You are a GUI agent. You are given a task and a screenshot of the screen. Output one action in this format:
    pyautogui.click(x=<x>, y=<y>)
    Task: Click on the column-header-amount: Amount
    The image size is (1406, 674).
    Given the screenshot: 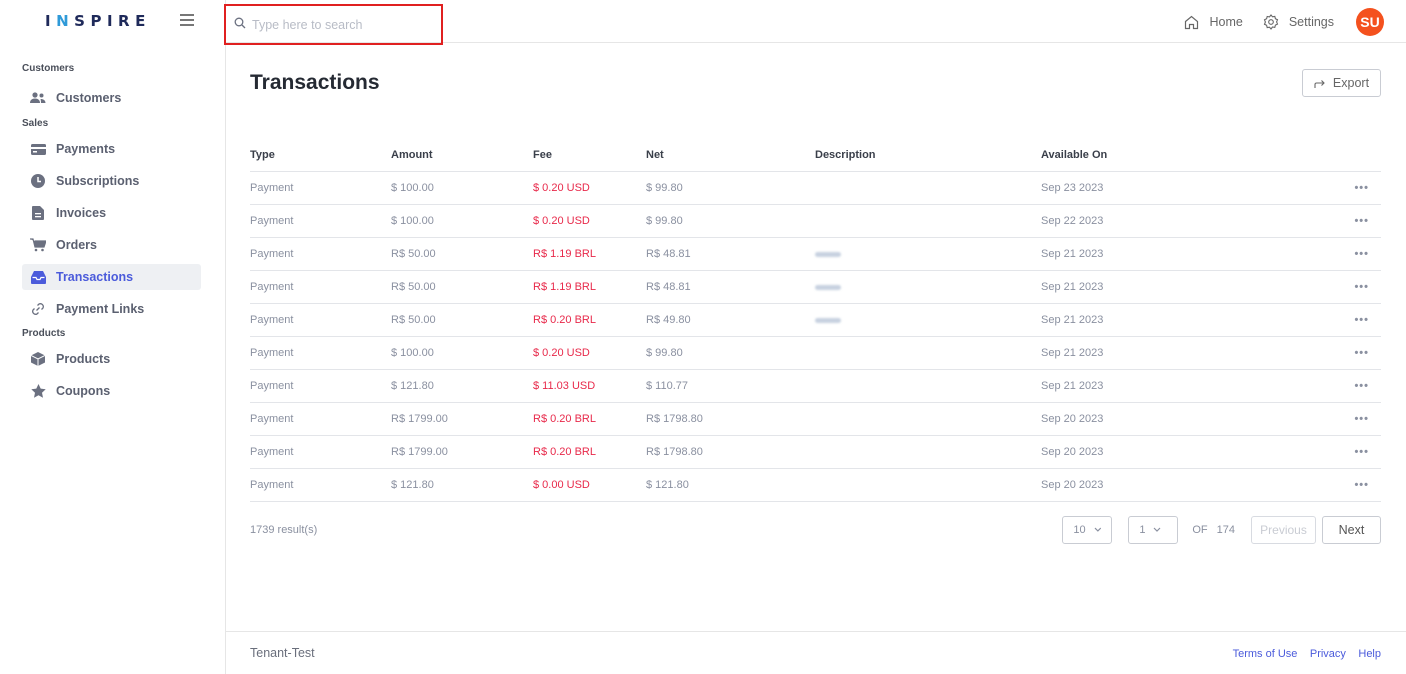 What is the action you would take?
    pyautogui.click(x=462, y=155)
    